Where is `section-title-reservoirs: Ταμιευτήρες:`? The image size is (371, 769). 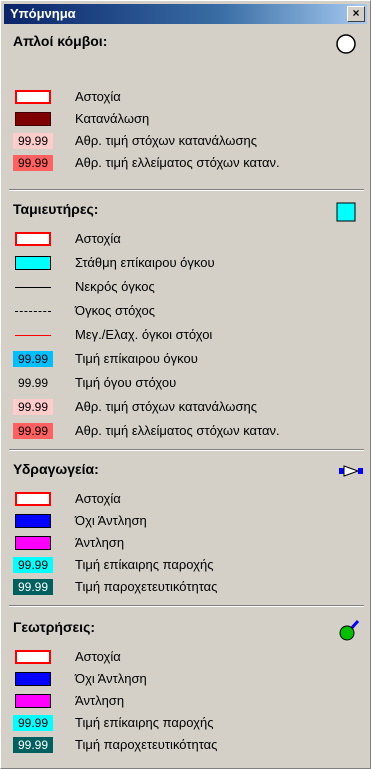
section-title-reservoirs: Ταμιευτήρες: is located at coordinates (56, 209).